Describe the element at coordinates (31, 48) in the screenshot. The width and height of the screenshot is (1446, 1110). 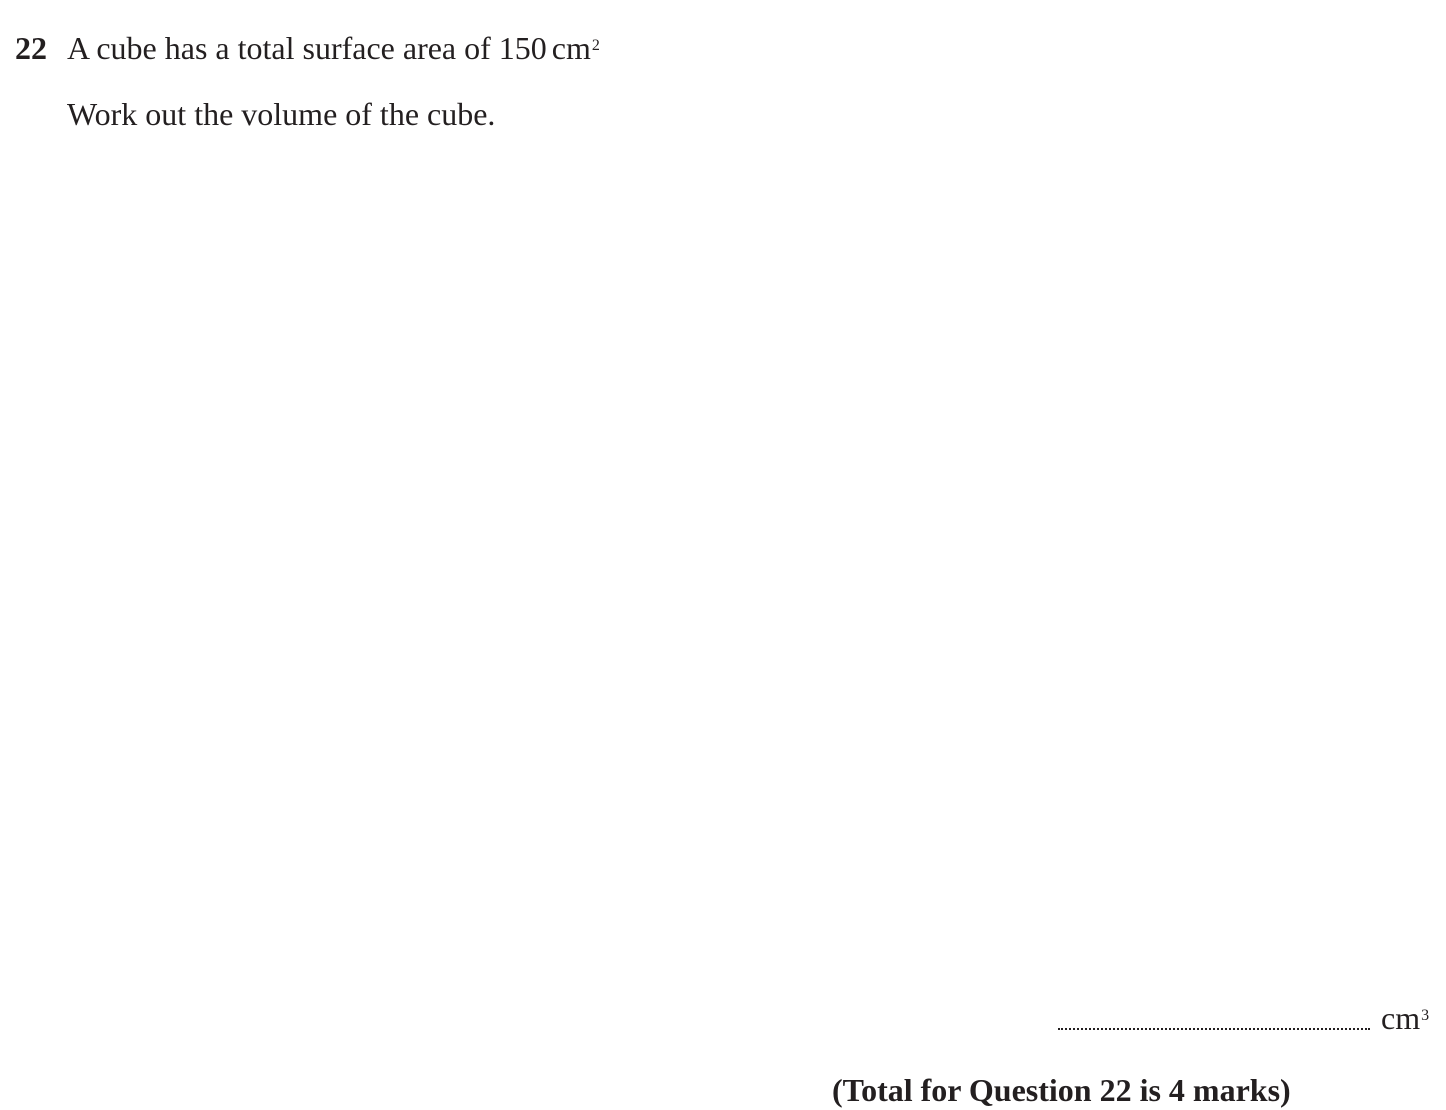
I see `question-number: 22` at that location.